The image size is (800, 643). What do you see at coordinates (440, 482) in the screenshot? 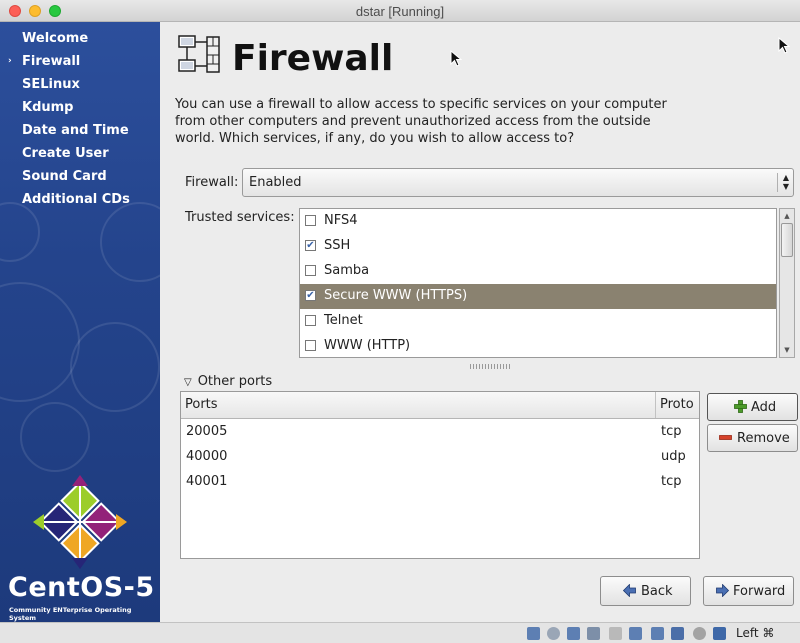
I see `table-row: 40001 tcp` at bounding box center [440, 482].